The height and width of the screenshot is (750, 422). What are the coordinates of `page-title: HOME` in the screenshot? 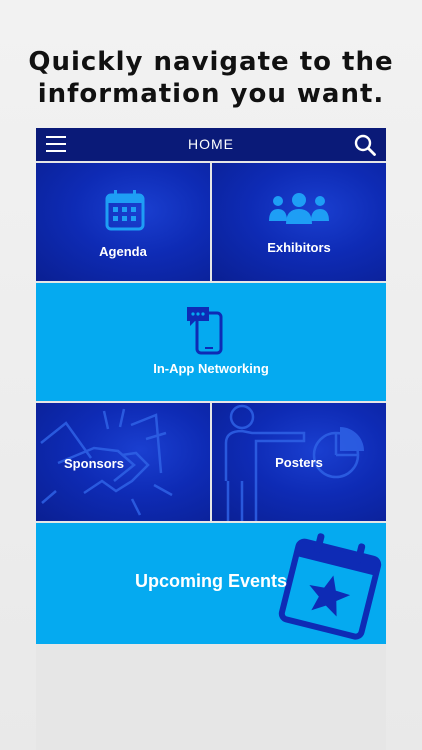 It's located at (211, 144).